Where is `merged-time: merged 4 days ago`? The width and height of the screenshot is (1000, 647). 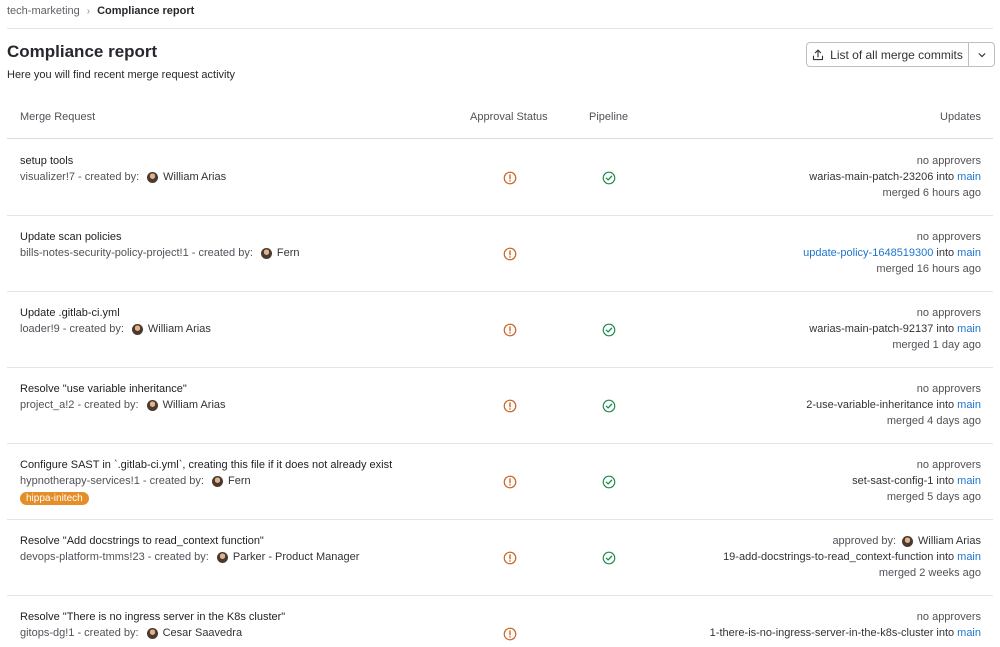
merged-time: merged 4 days ago is located at coordinates (933, 421).